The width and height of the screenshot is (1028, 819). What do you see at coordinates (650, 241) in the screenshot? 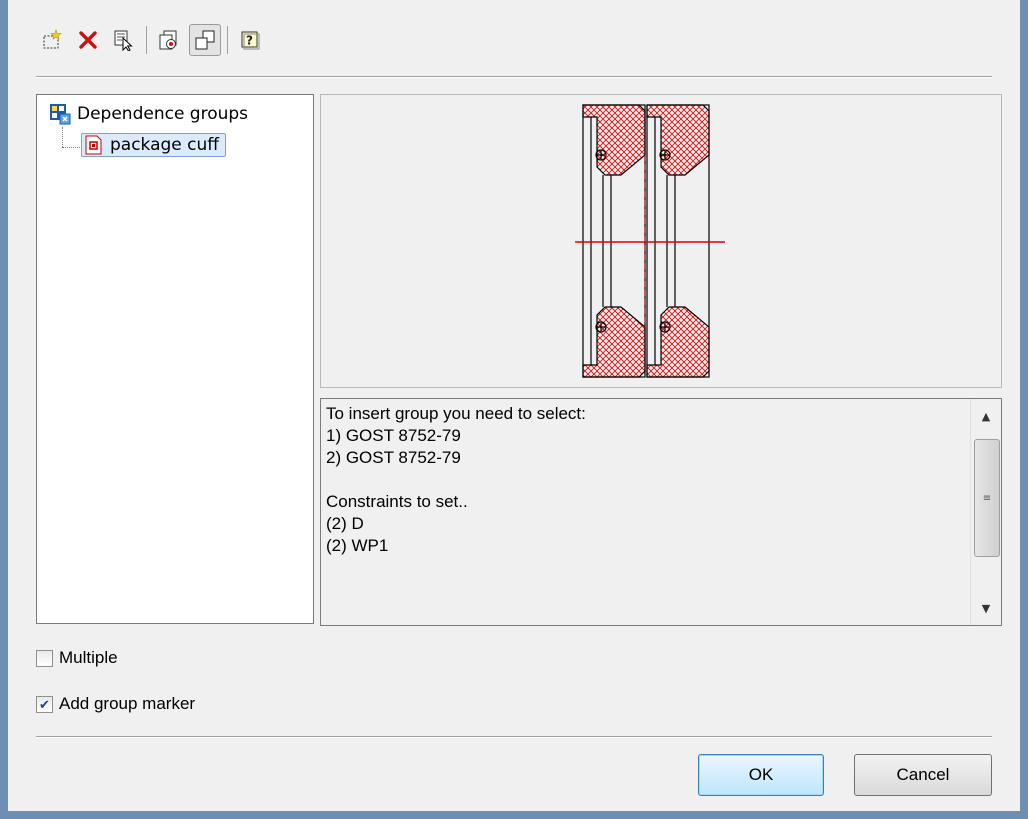
I see `seal-drawing` at bounding box center [650, 241].